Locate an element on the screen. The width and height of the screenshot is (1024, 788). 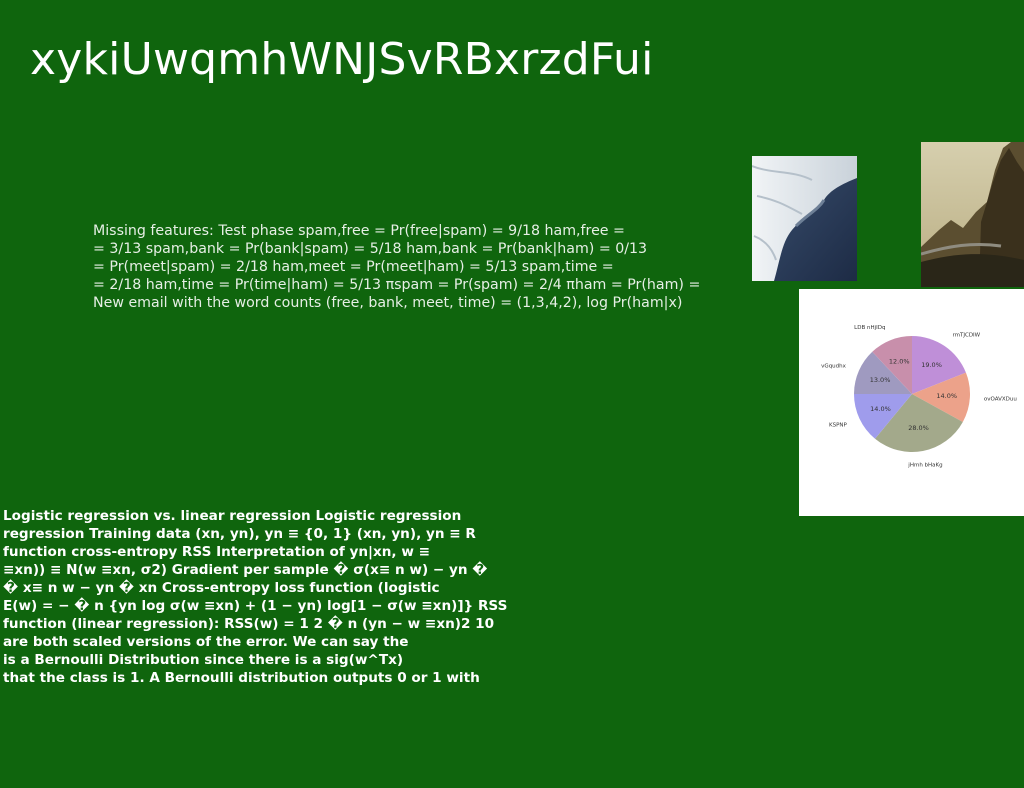
wave-photo is located at coordinates (804, 218).